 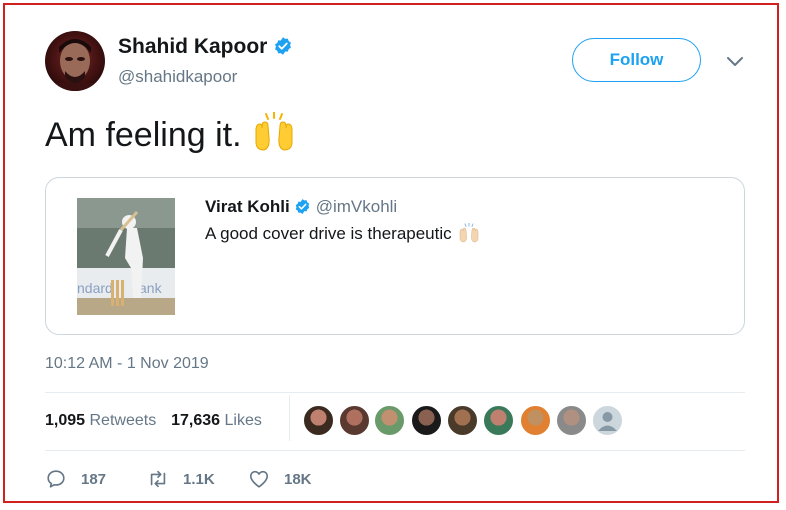 What do you see at coordinates (158, 479) in the screenshot?
I see `retweet-icon` at bounding box center [158, 479].